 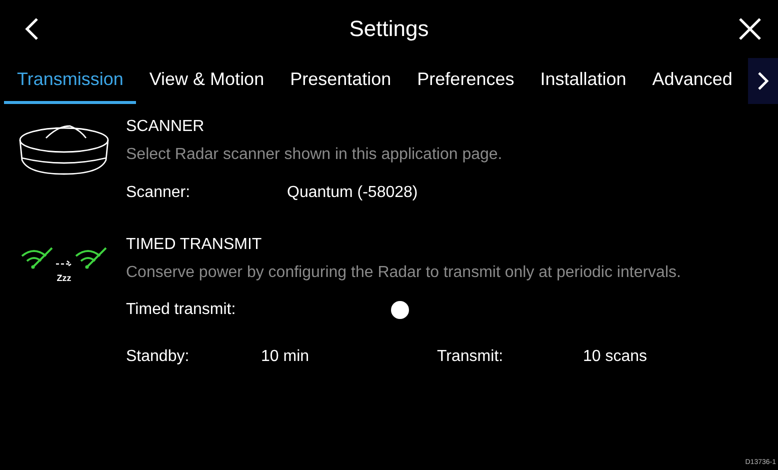 I want to click on setting-label: Standby:, so click(x=158, y=357).